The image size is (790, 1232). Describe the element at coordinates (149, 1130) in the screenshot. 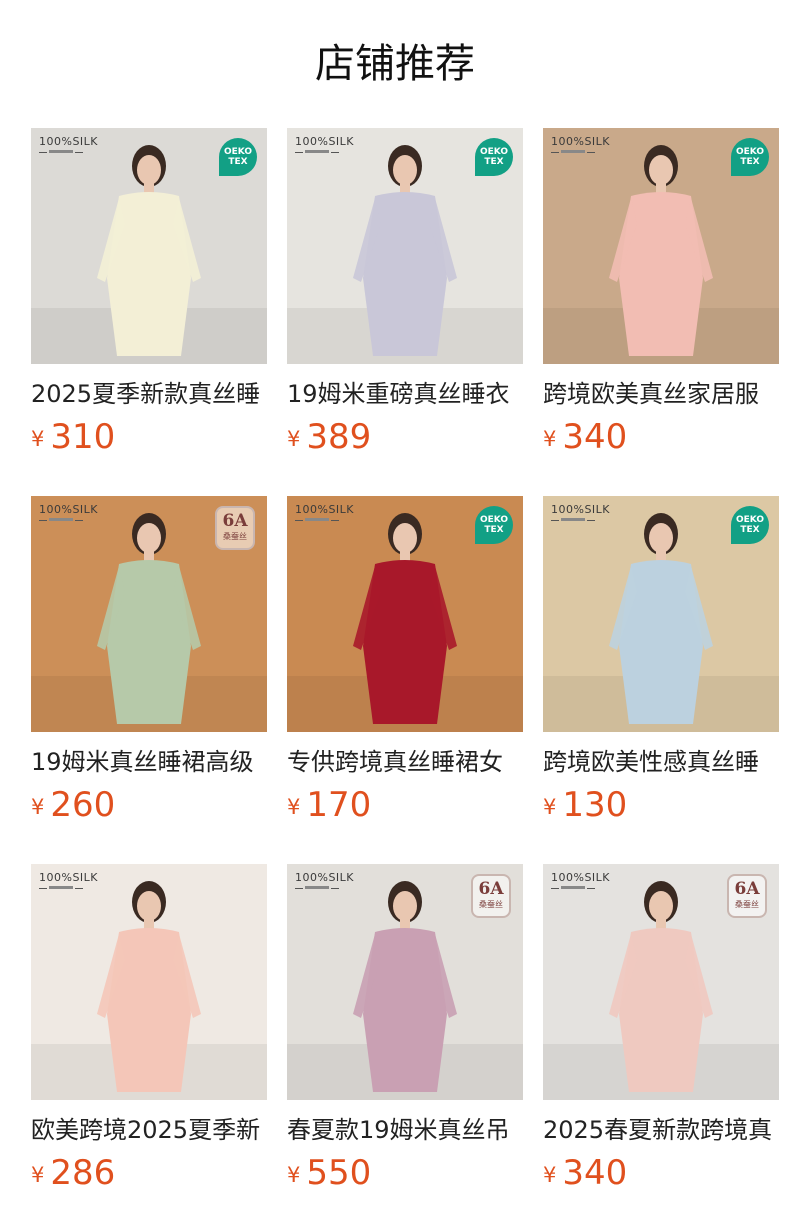

I see `product-name: 欧美跨境2025夏季新` at that location.